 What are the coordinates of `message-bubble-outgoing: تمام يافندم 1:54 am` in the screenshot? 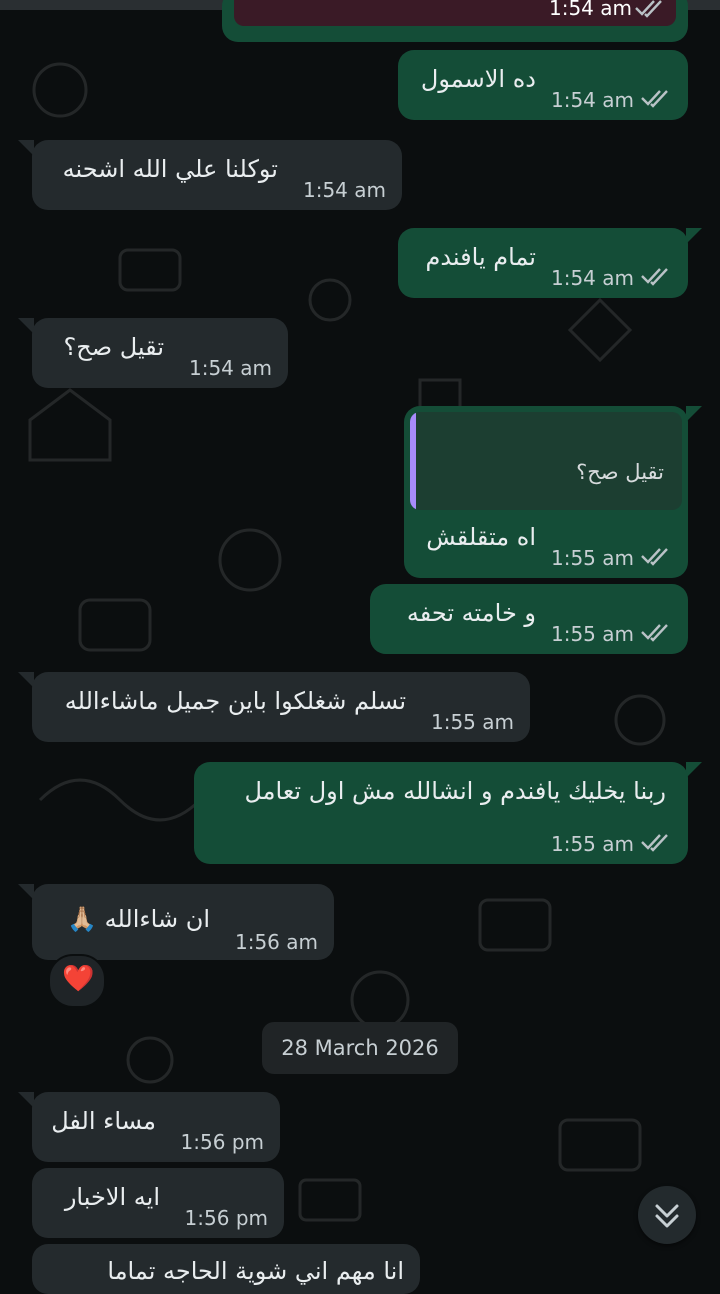 It's located at (543, 263).